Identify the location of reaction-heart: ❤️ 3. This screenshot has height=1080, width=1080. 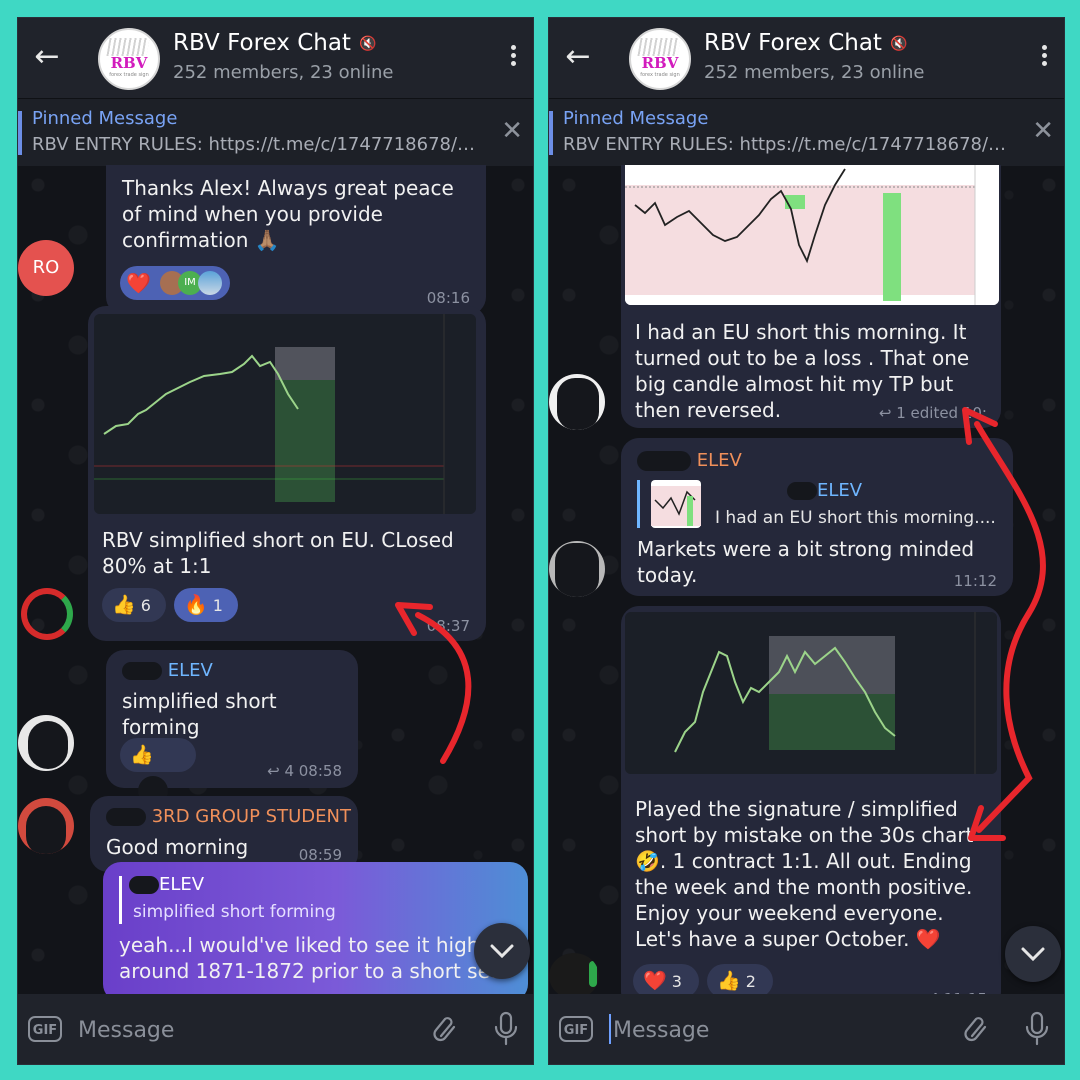
(666, 981).